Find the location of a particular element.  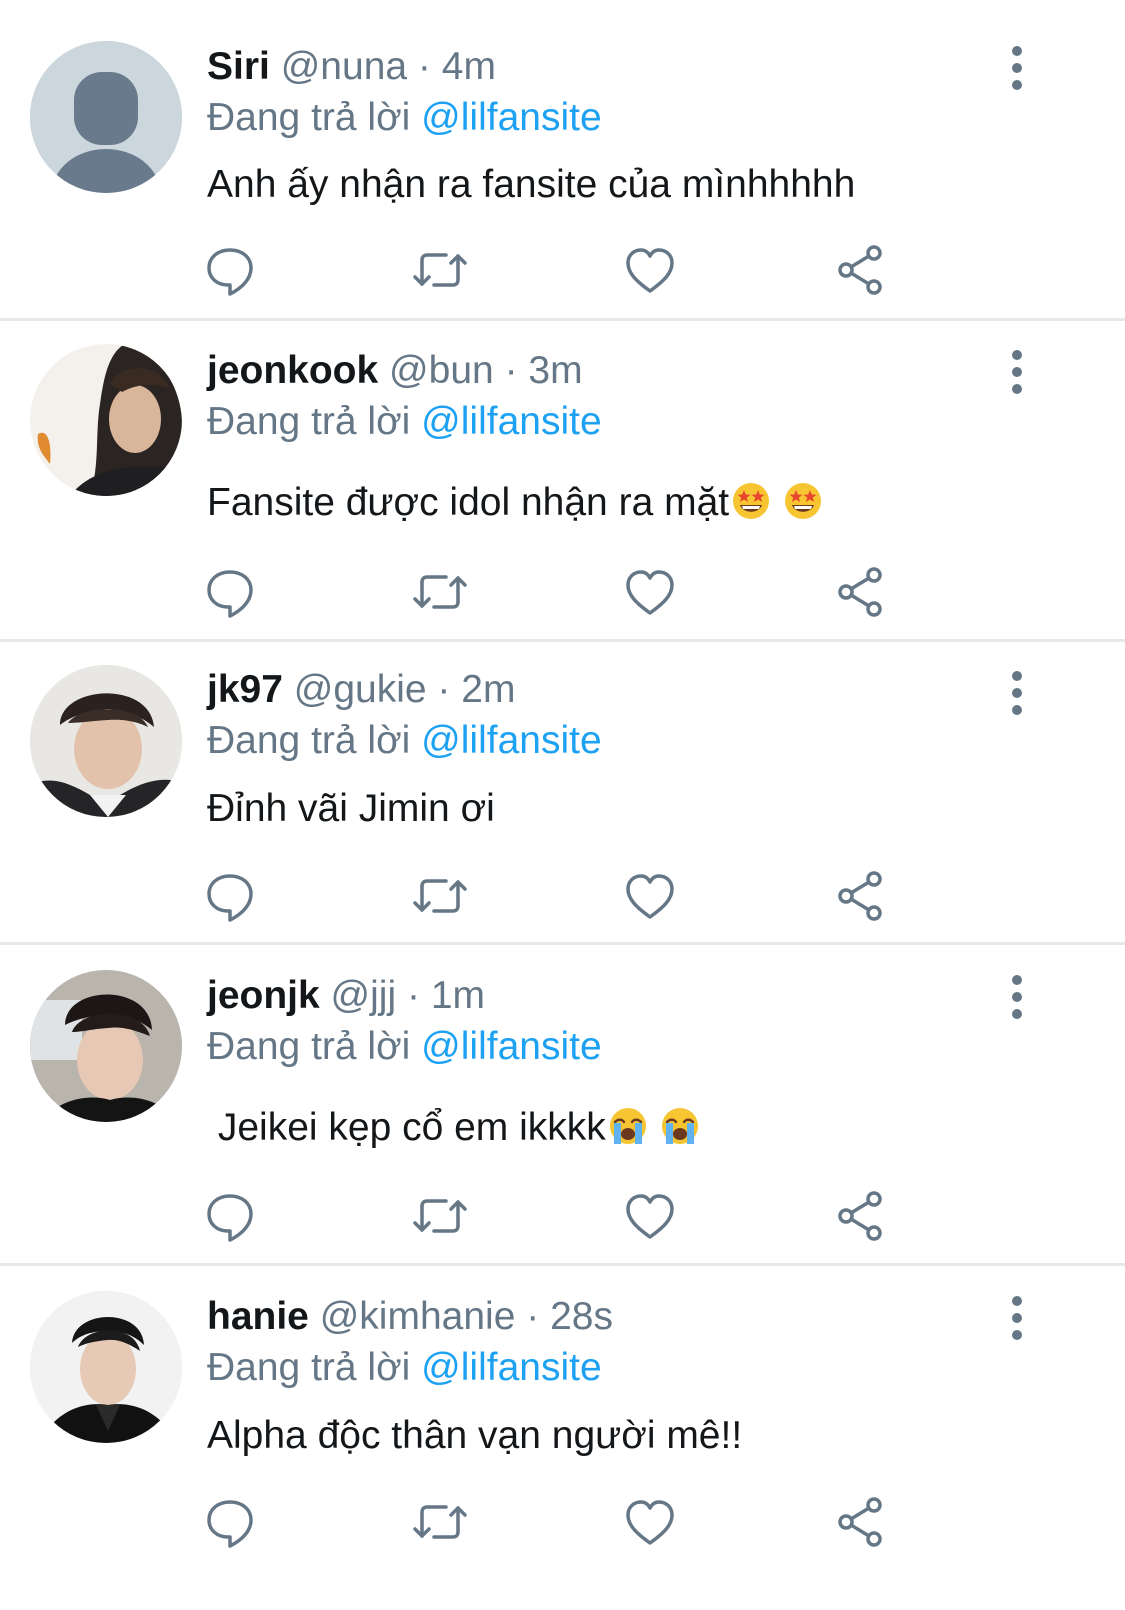

tweet-header: jeonkook @bun · 3m is located at coordinates (395, 371).